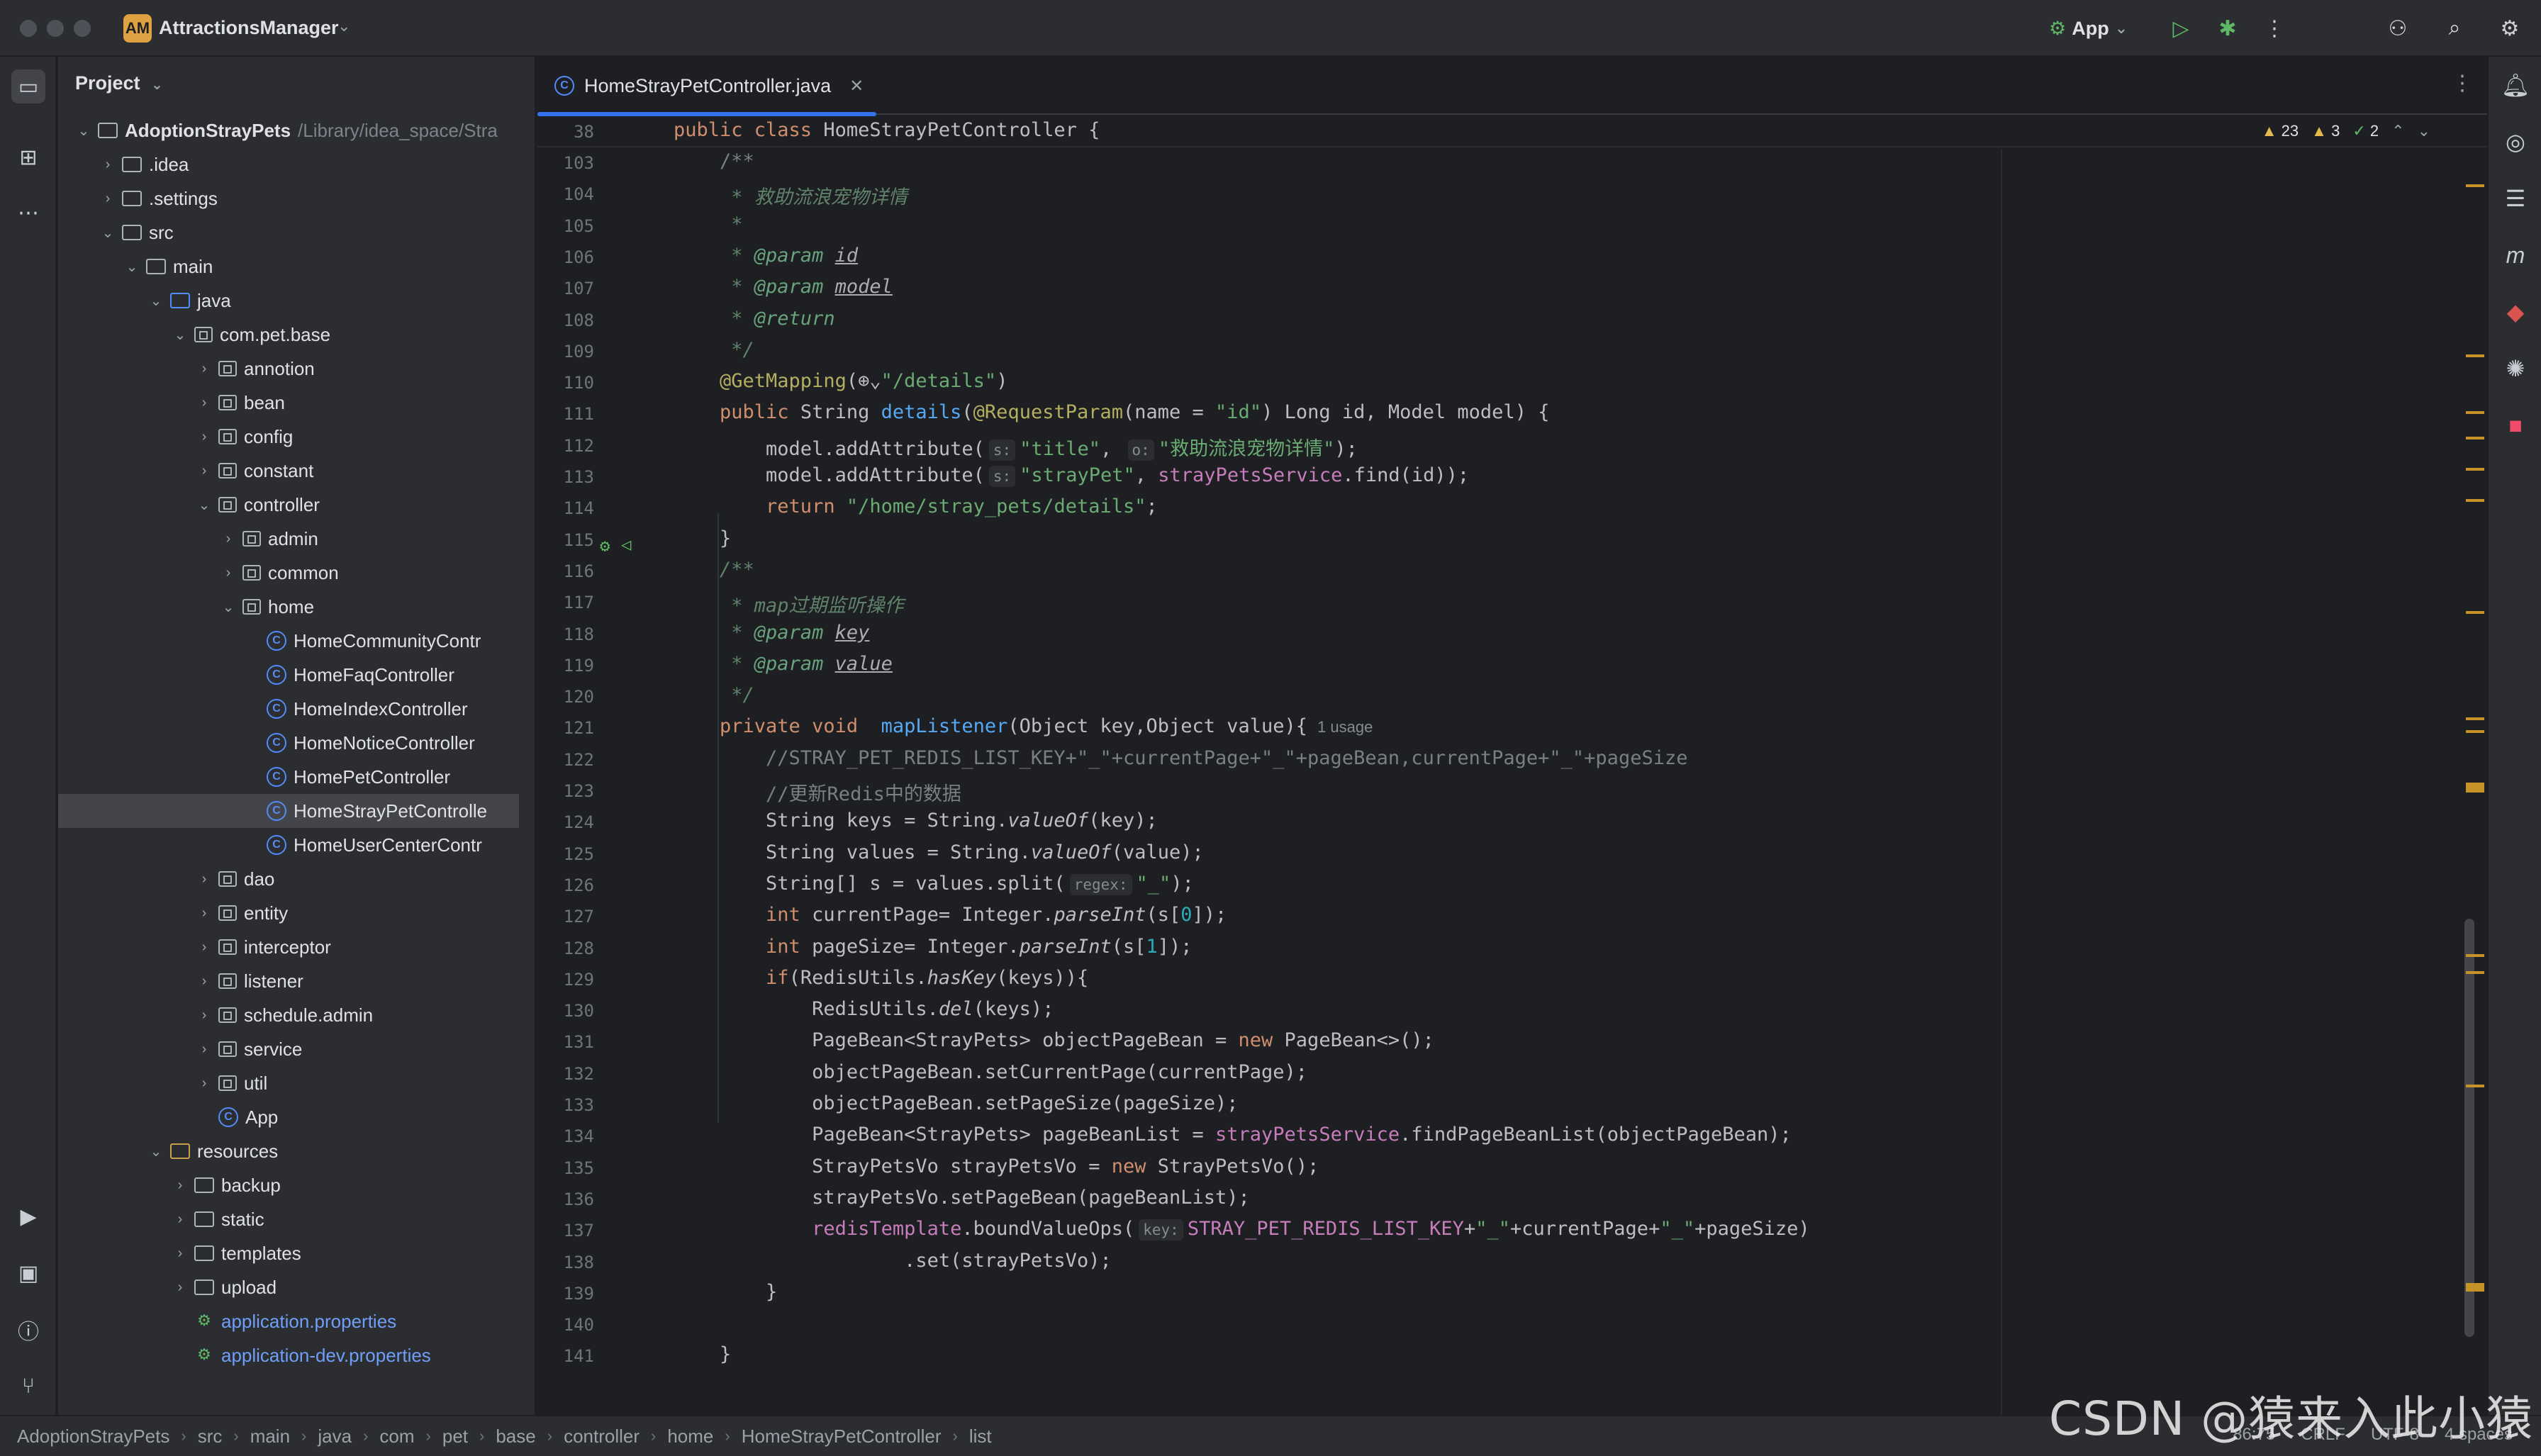 Image resolution: width=2541 pixels, height=1456 pixels. Describe the element at coordinates (690, 1436) in the screenshot. I see `breadcrumb-item: home` at that location.